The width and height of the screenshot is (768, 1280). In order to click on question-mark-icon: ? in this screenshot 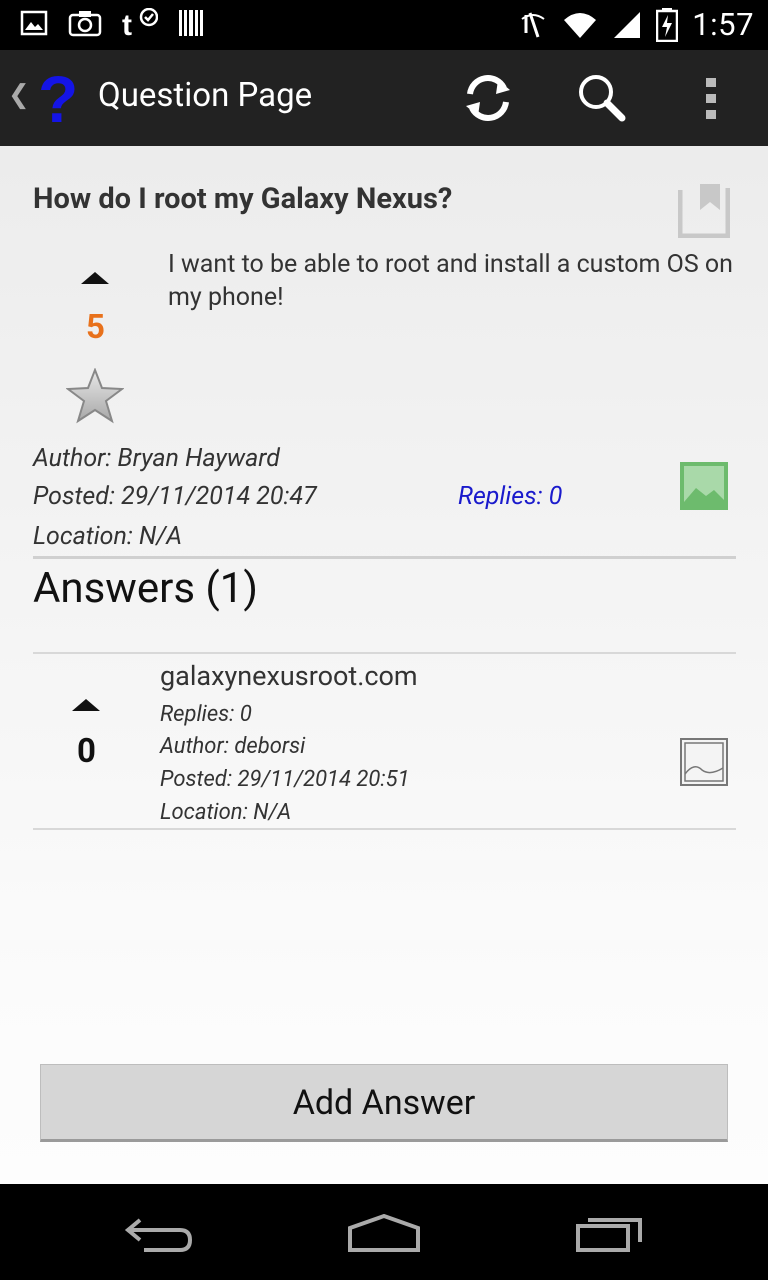, I will do `click(56, 99)`.